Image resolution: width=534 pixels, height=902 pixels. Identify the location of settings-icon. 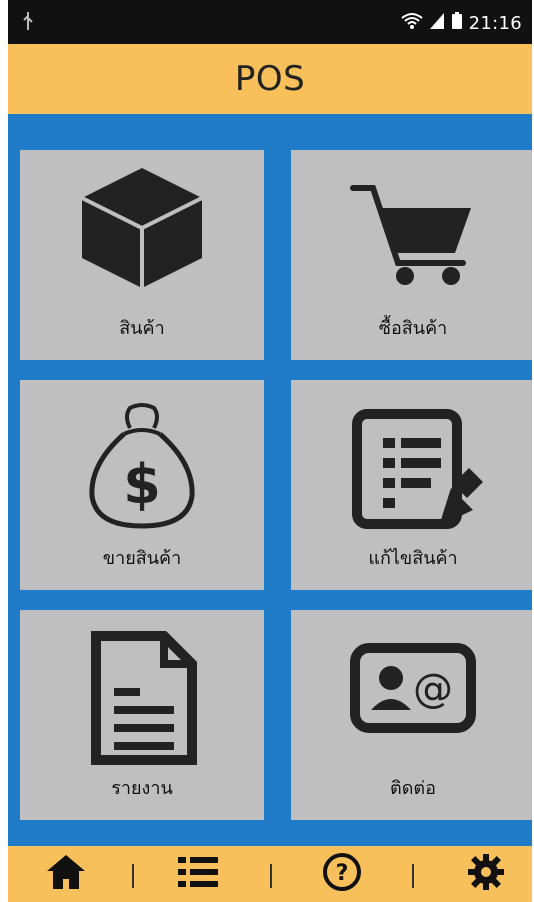
(486, 874).